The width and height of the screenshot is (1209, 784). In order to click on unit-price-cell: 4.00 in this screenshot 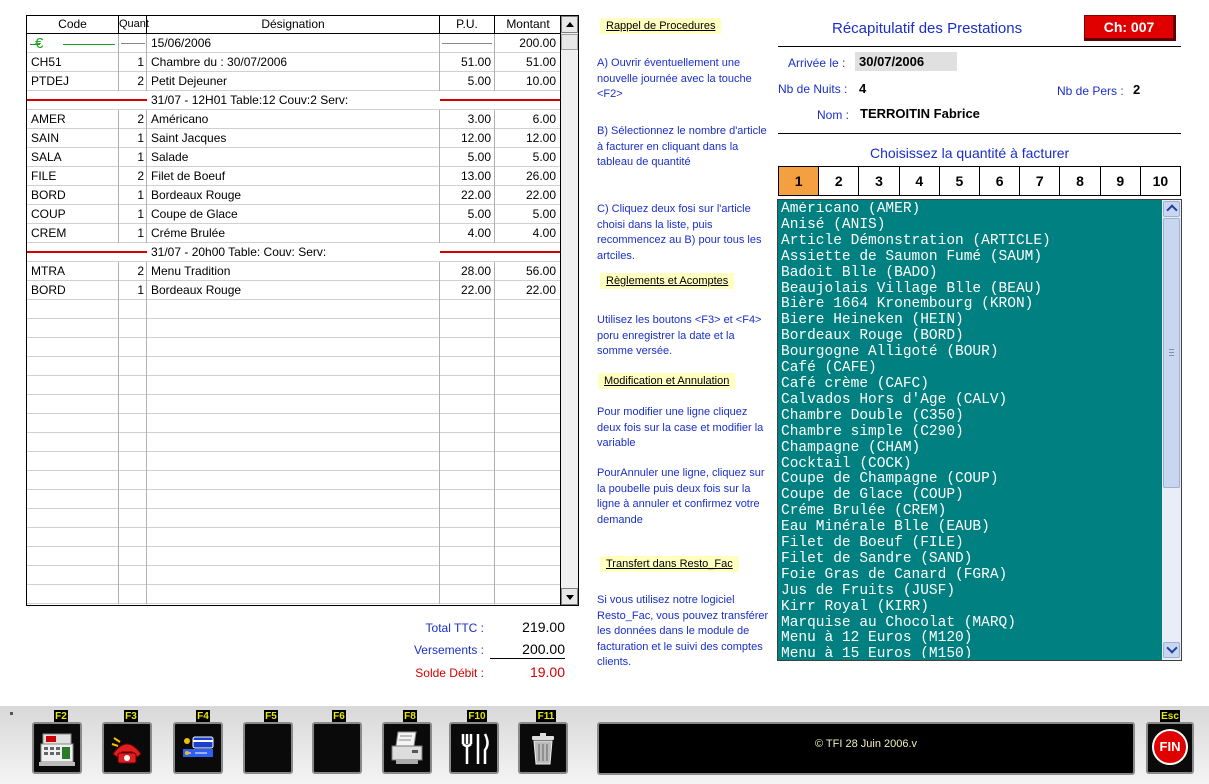, I will do `click(467, 233)`.